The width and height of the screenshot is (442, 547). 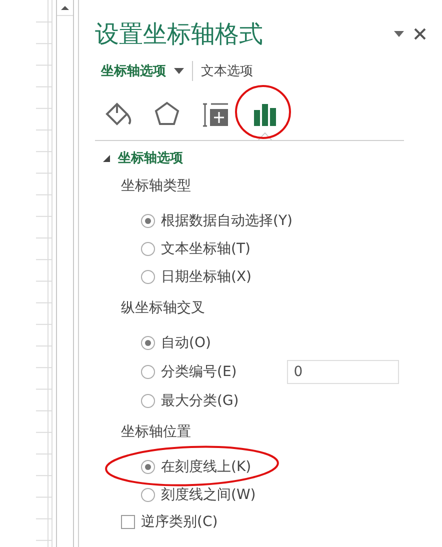 I want to click on section-header: 坐标轴选项, so click(x=150, y=158).